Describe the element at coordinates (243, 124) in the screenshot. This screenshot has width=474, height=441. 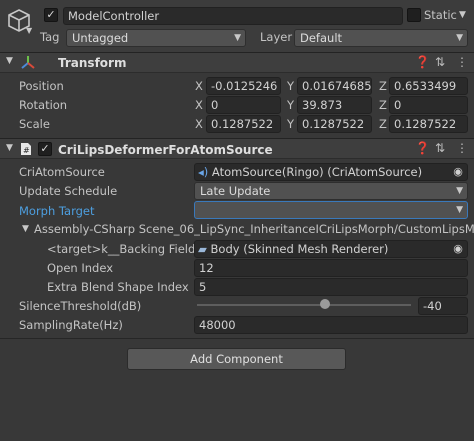
I see `scale-x-field: 0.1287522` at that location.